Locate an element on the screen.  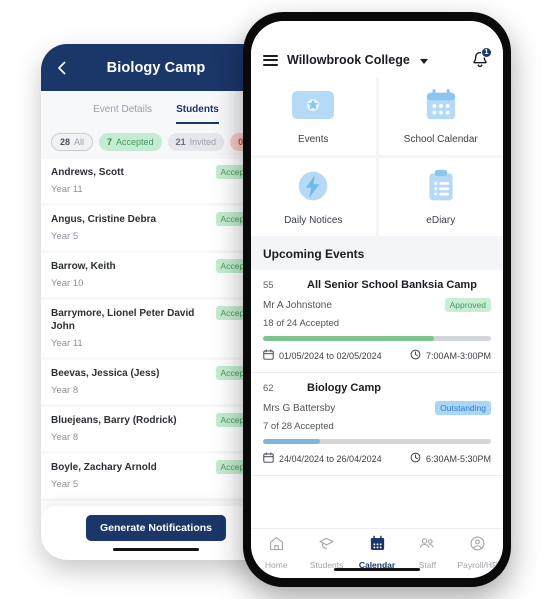
event-time-range-wrap: 6:30AM-5:30PM is located at coordinates (450, 458).